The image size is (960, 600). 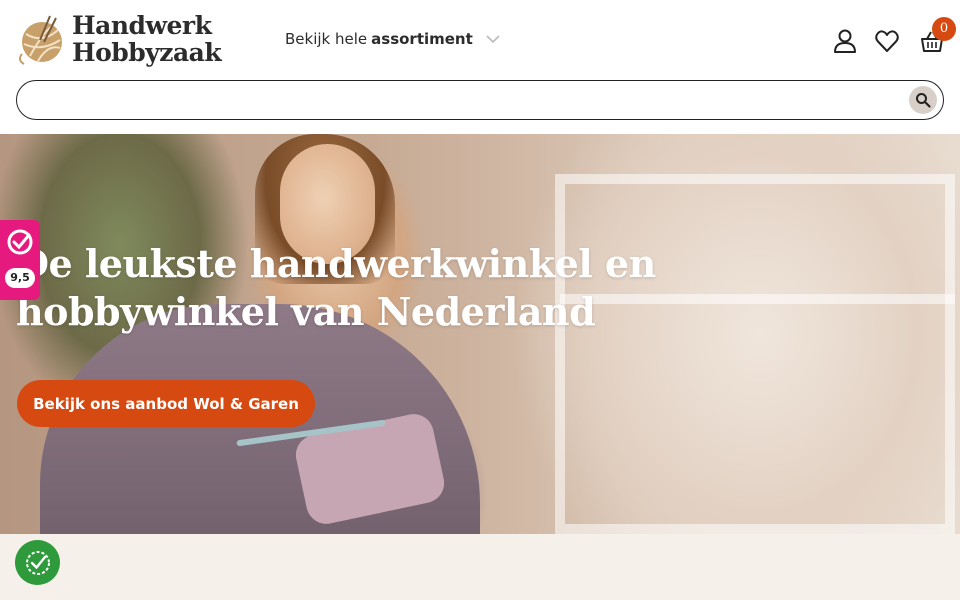 I want to click on search-icon, so click(x=923, y=100).